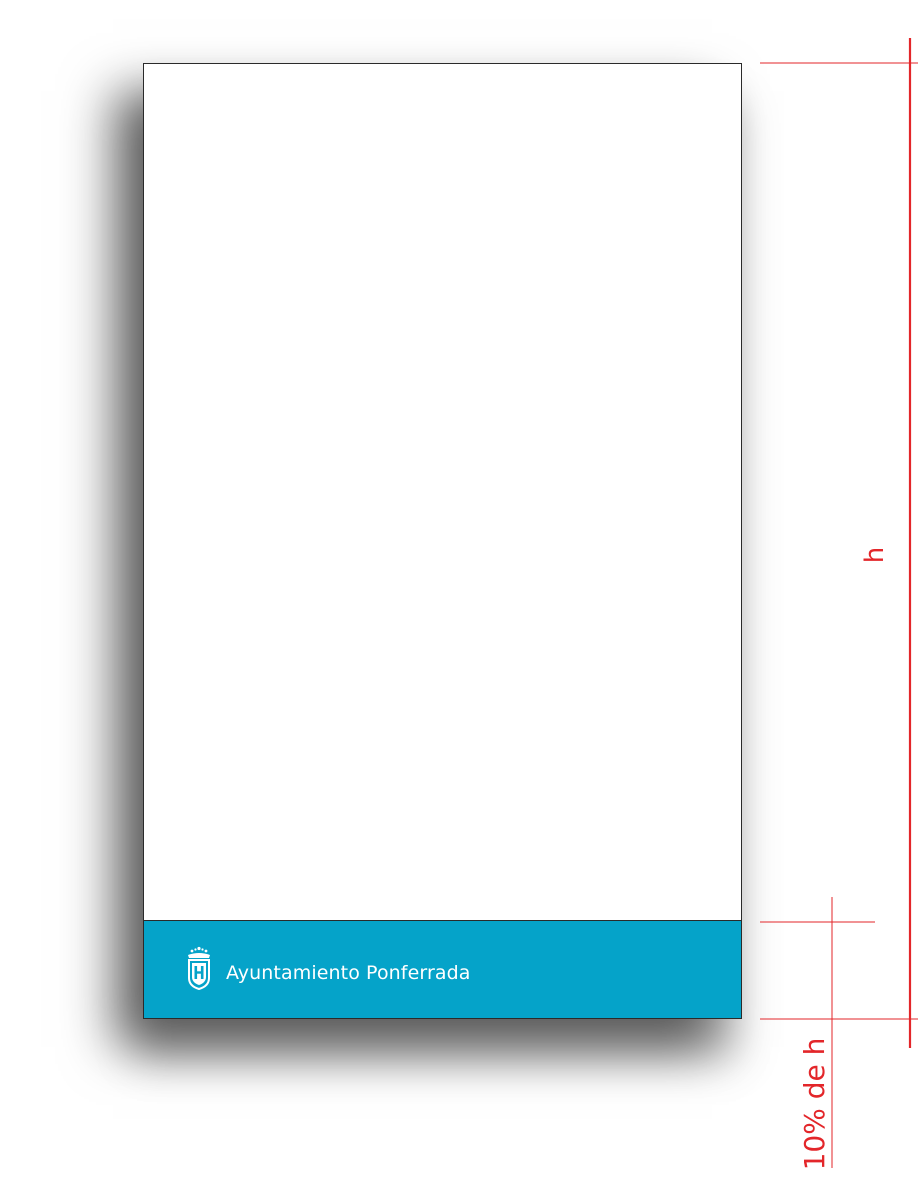  What do you see at coordinates (199, 968) in the screenshot?
I see `city-crest-icon` at bounding box center [199, 968].